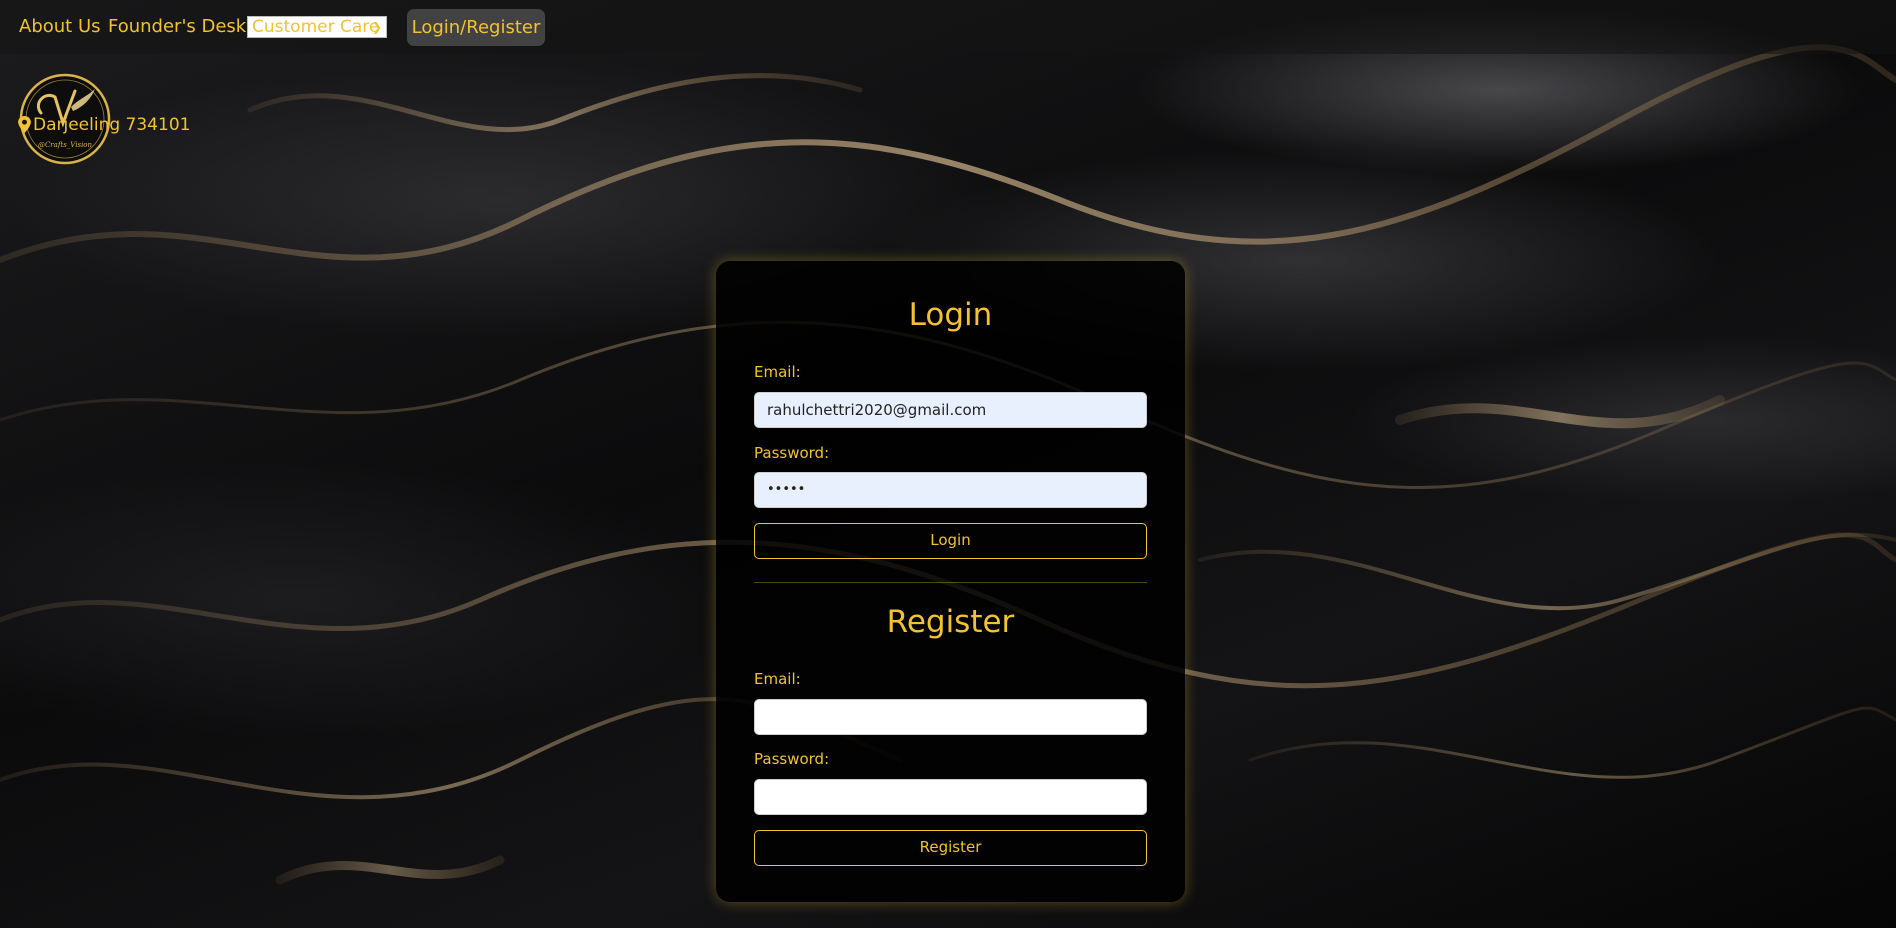 This screenshot has width=1896, height=928. I want to click on login-email-label: Email:, so click(777, 372).